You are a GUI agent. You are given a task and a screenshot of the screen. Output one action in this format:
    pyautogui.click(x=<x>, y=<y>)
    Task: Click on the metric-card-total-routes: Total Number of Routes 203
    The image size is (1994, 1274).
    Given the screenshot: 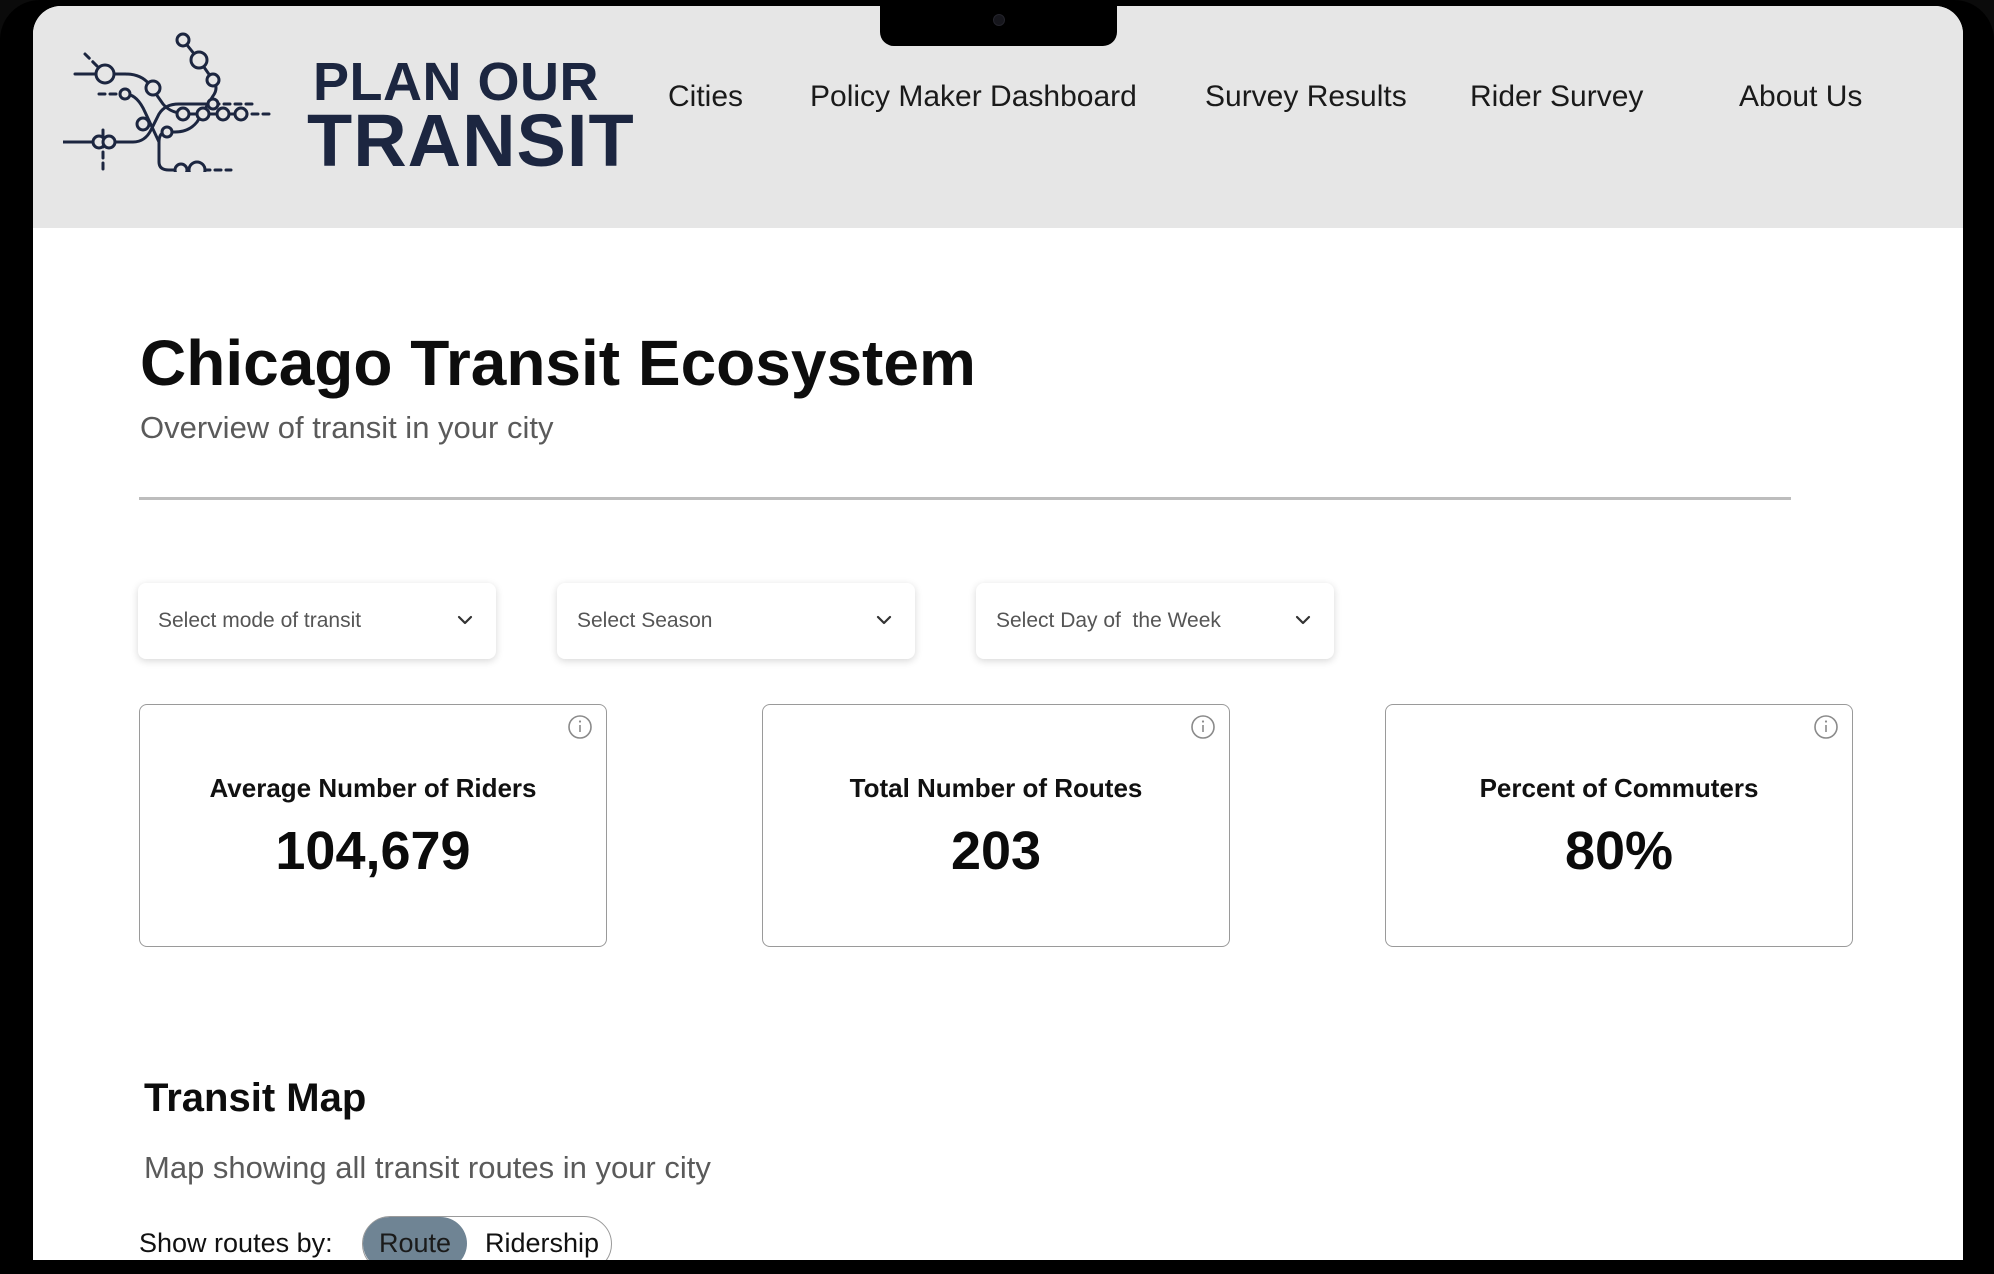 What is the action you would take?
    pyautogui.click(x=996, y=825)
    